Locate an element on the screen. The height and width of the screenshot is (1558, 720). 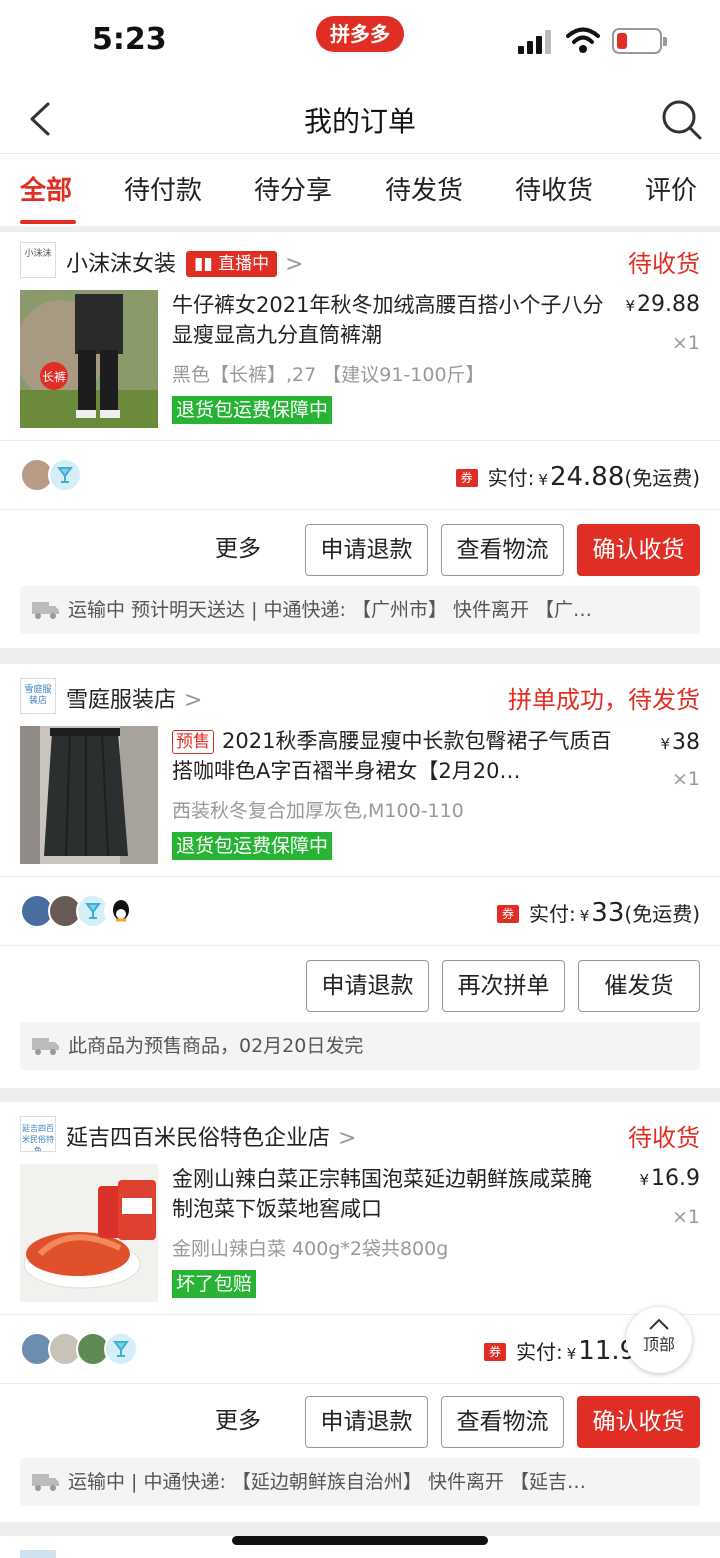
tab-pending-payment: 待付款 is located at coordinates (163, 188).